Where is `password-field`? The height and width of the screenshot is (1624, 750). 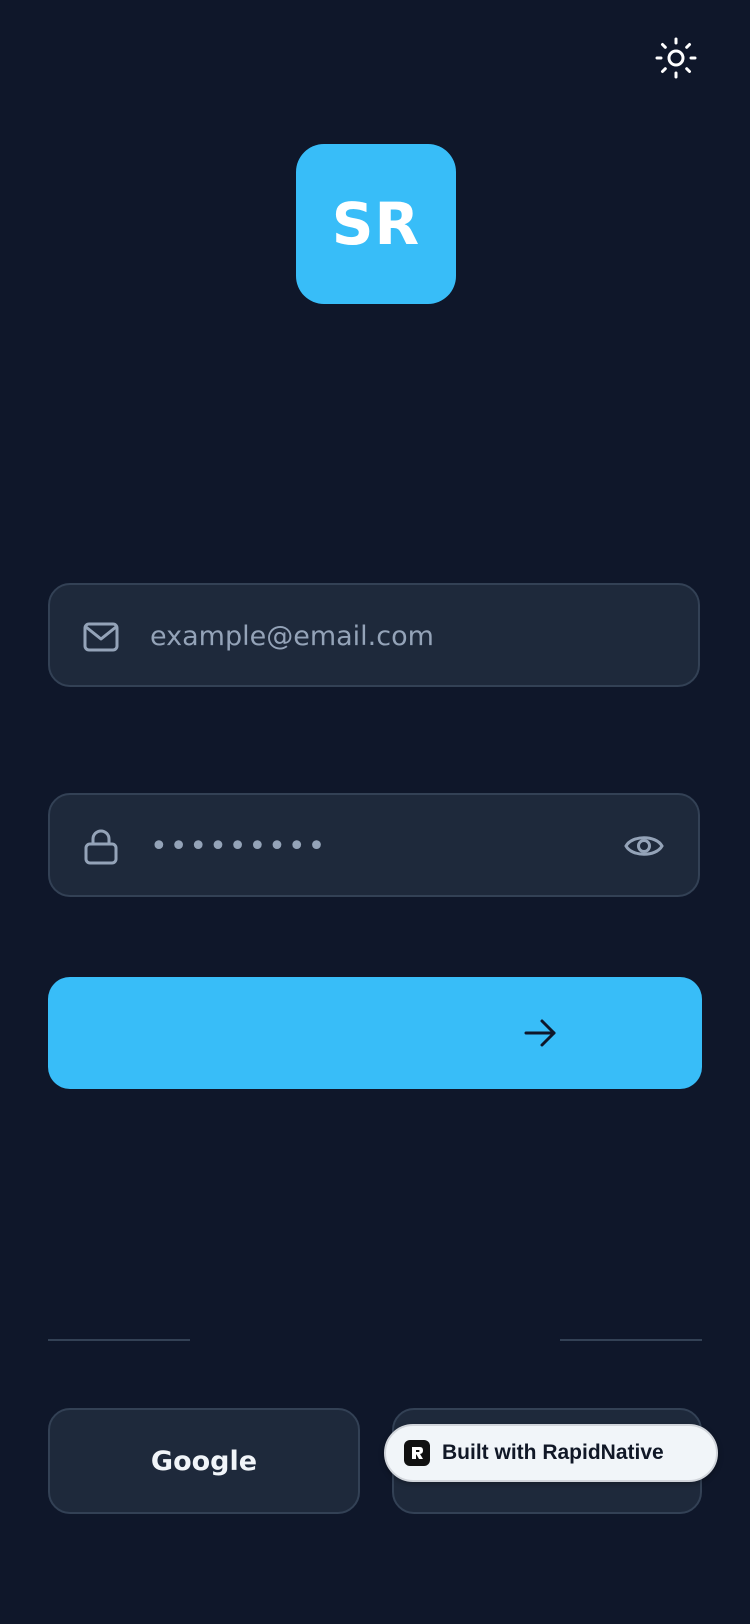 password-field is located at coordinates (374, 845).